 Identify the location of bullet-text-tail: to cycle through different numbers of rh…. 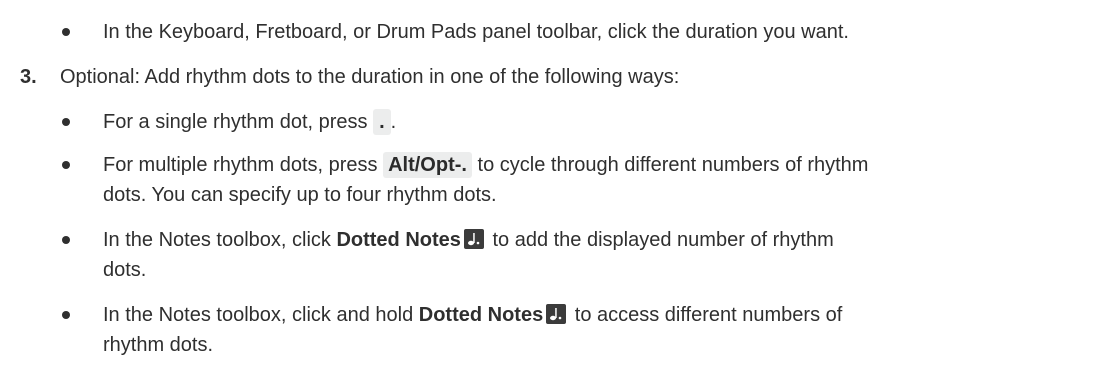
(670, 165).